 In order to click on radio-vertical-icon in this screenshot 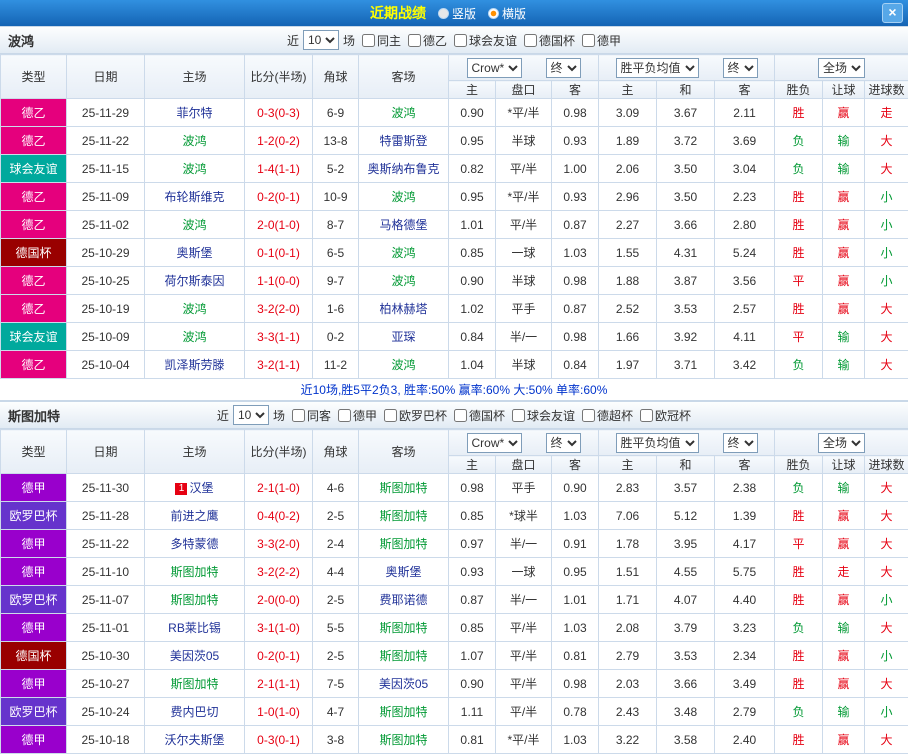, I will do `click(443, 13)`.